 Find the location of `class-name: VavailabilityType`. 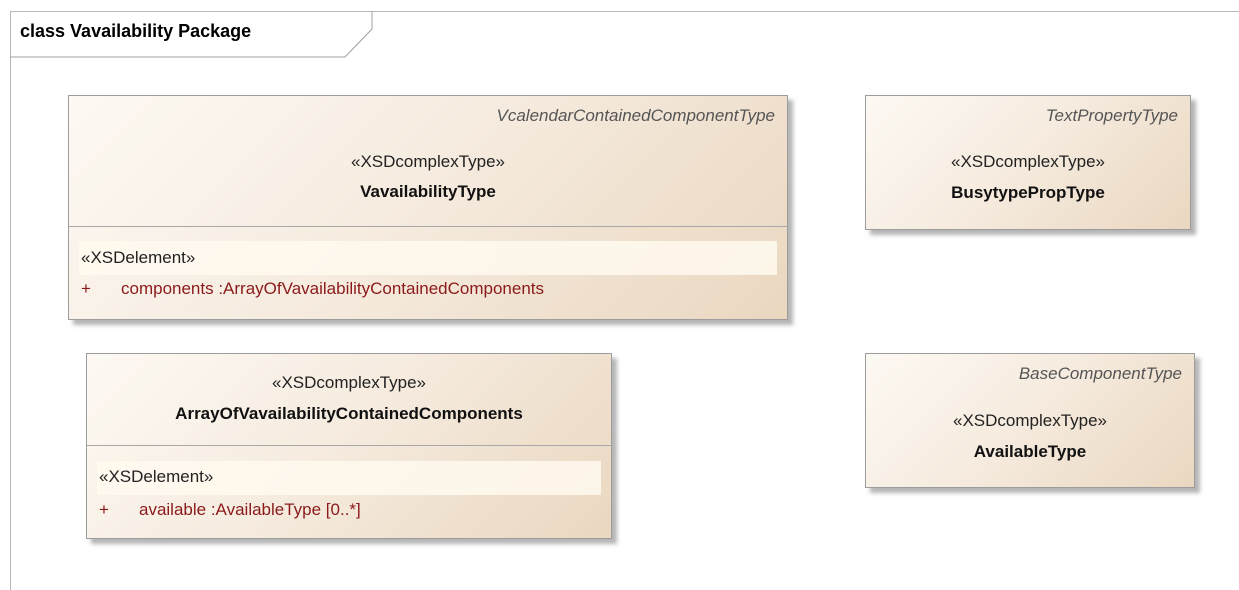

class-name: VavailabilityType is located at coordinates (428, 191).